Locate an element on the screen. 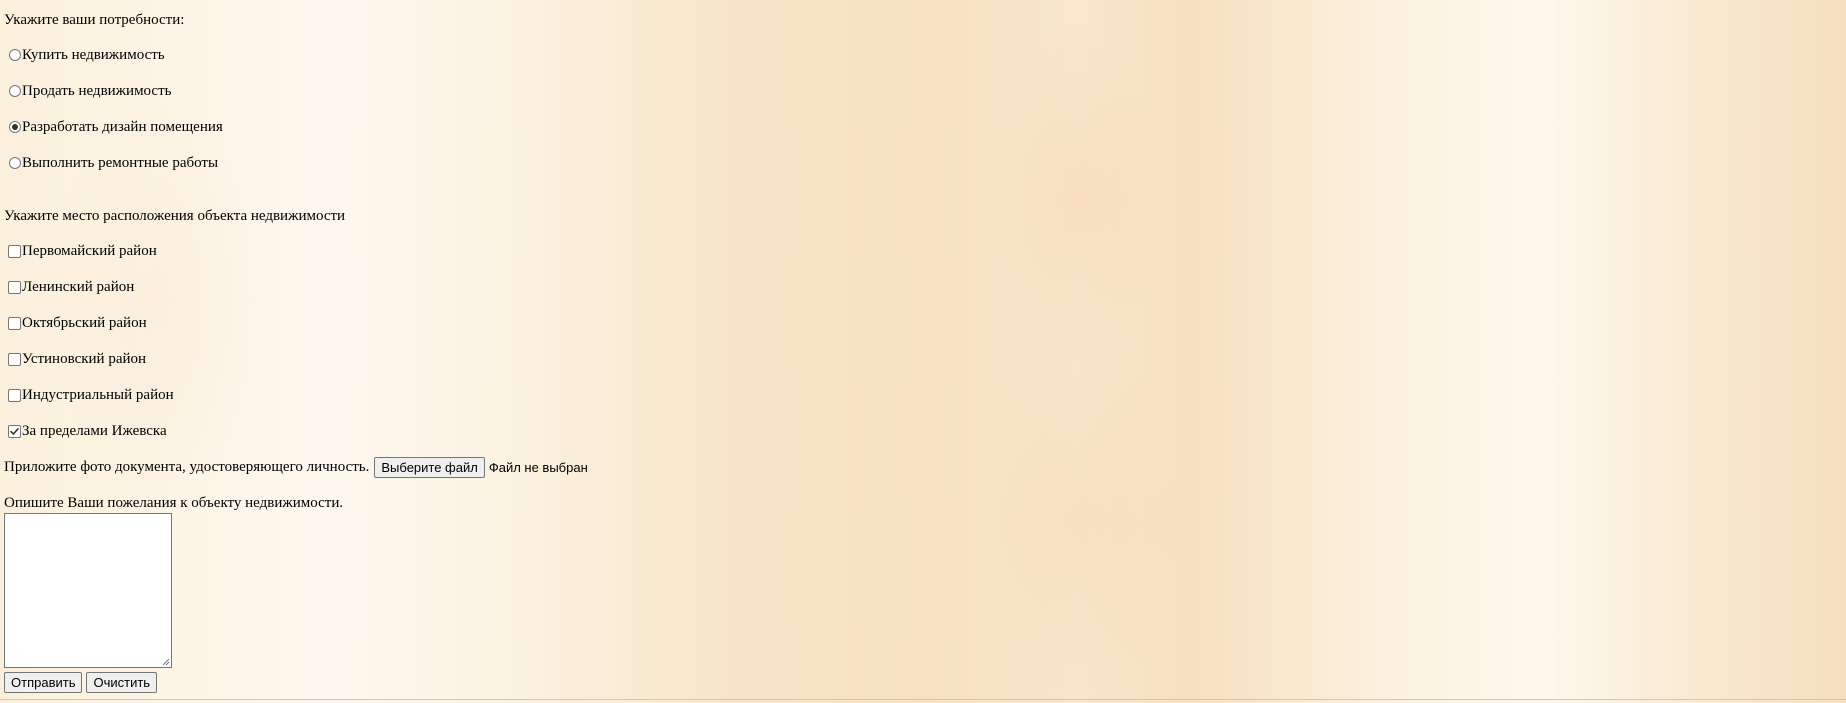 The height and width of the screenshot is (703, 1846). radio-label: Выполнить ремонтные работы is located at coordinates (120, 162).